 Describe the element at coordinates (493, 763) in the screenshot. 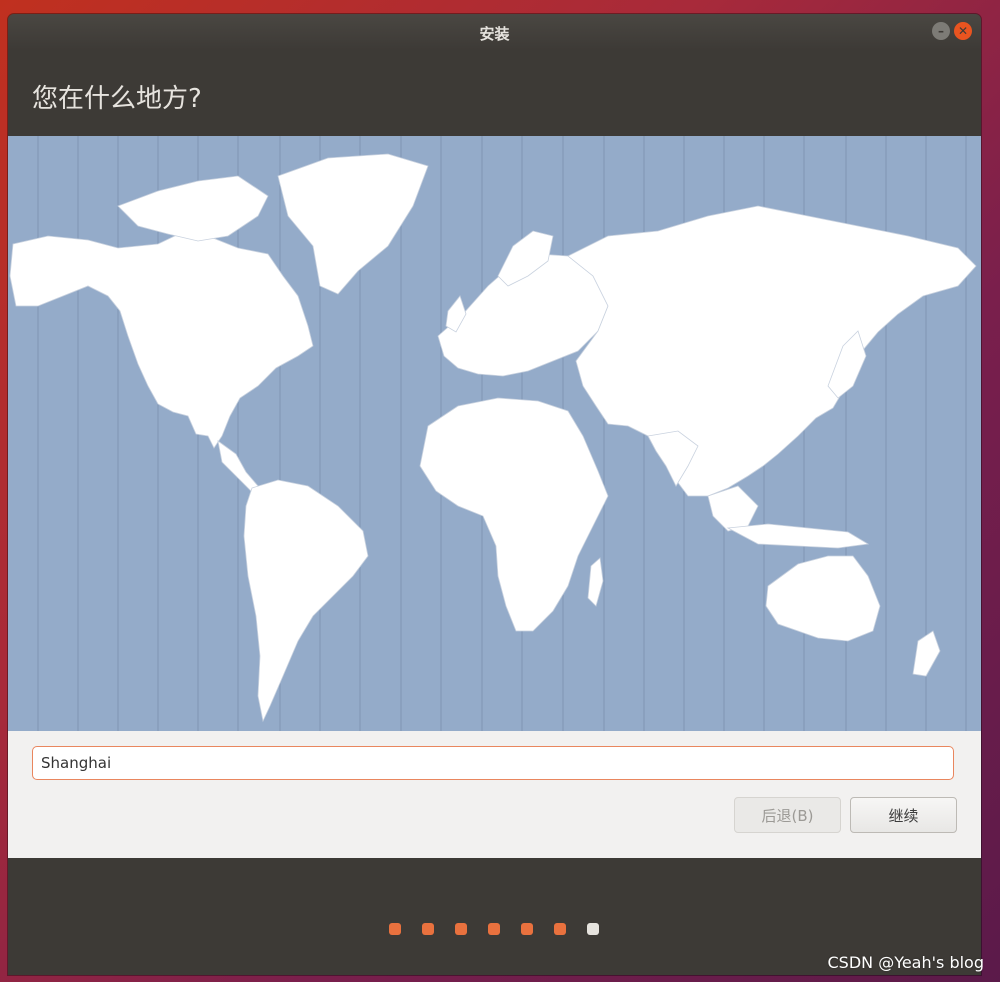

I see `location-input` at that location.